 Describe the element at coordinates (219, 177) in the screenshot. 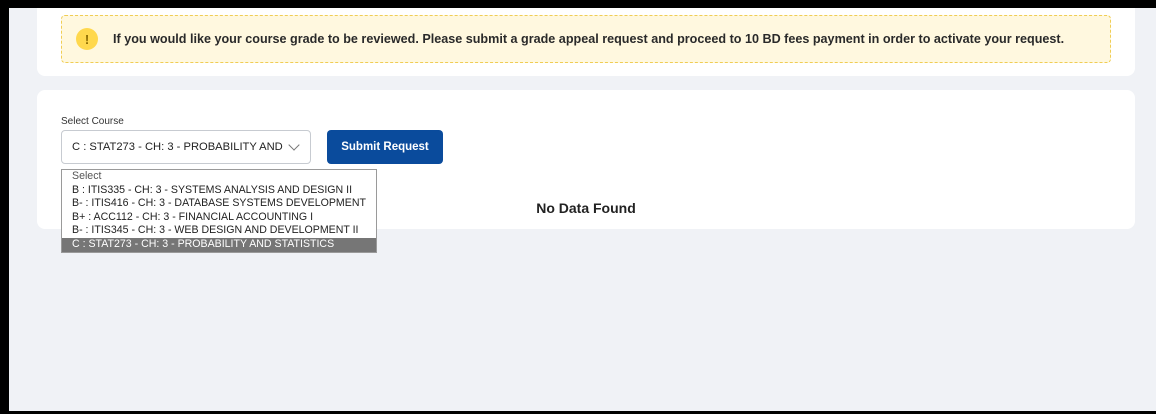

I see `course-option-placeholder: Select` at that location.